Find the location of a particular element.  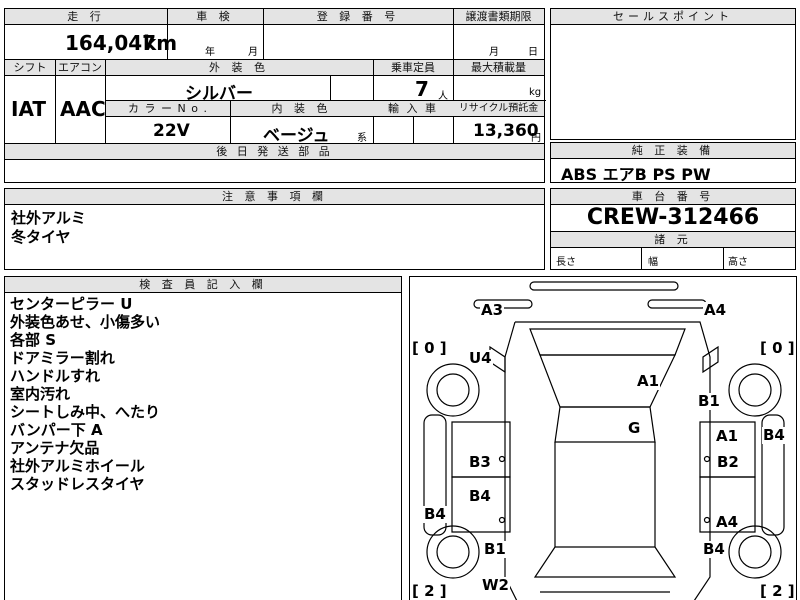

mark-a4-top: A4 is located at coordinates (715, 310).